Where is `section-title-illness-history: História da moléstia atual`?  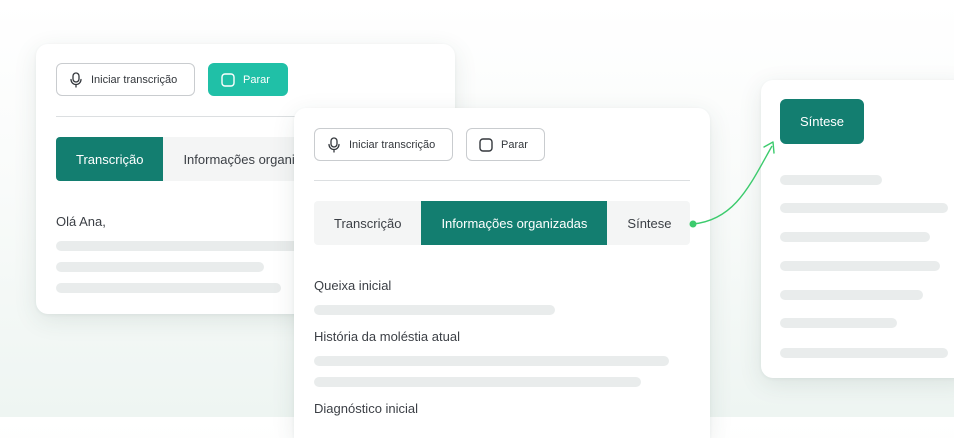
section-title-illness-history: História da moléstia atual is located at coordinates (387, 336).